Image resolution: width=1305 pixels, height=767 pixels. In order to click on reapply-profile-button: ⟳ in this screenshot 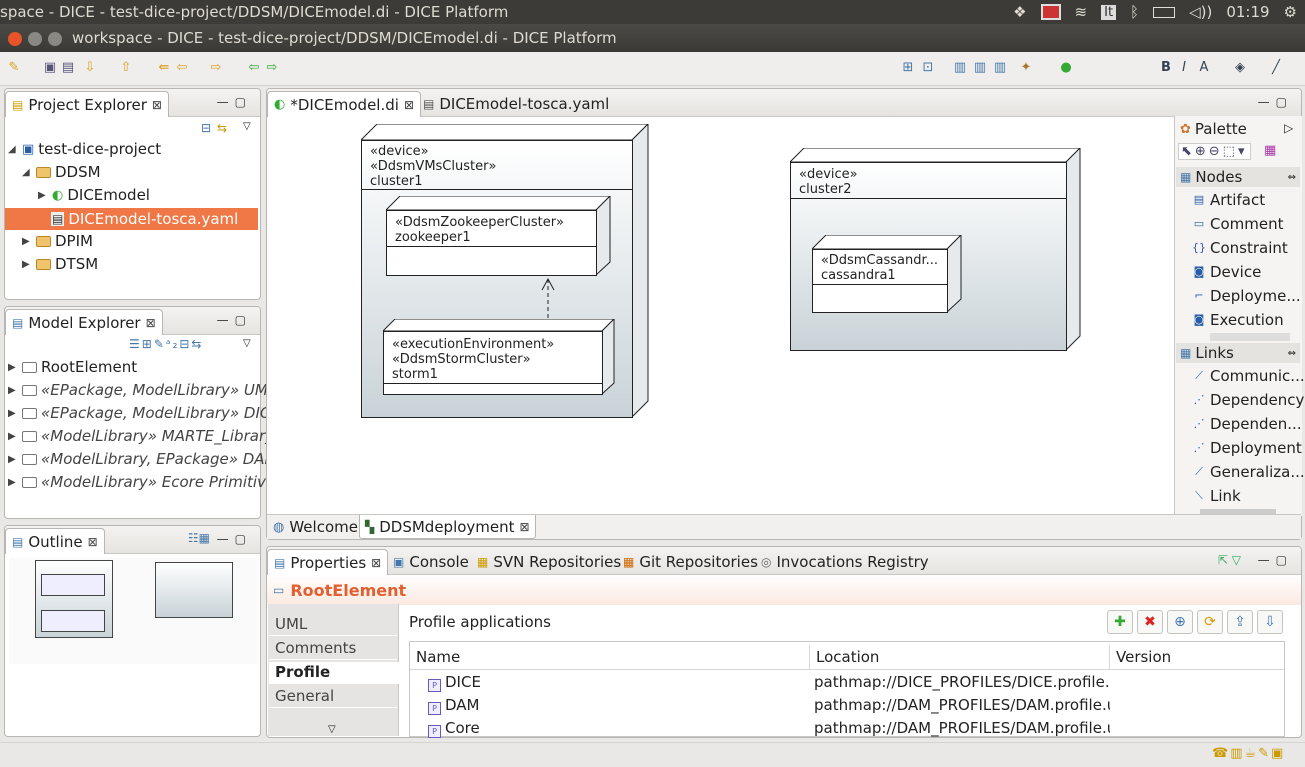, I will do `click(1210, 622)`.